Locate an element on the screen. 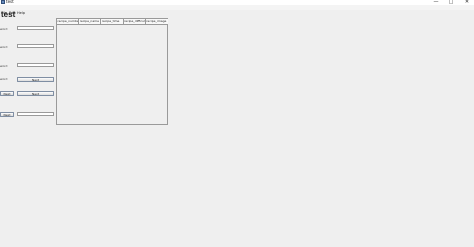 Image resolution: width=474 pixels, height=247 pixels. menu-help: Help is located at coordinates (21, 13).